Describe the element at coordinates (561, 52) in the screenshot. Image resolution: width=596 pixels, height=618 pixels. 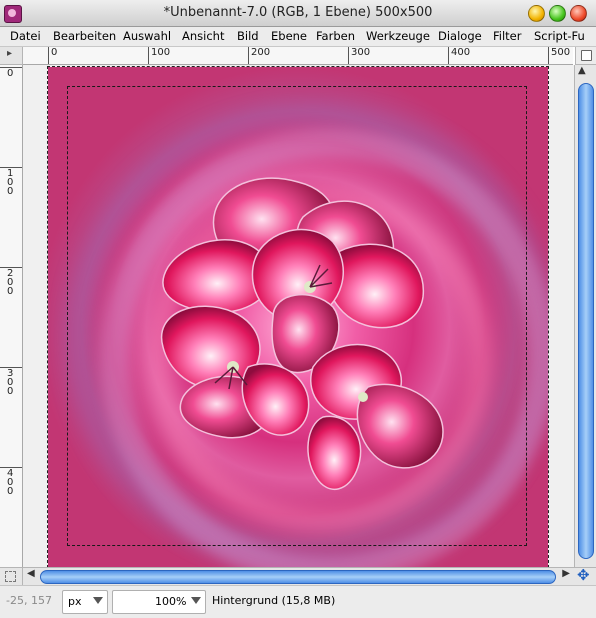
I see `ruler-label: 500` at that location.